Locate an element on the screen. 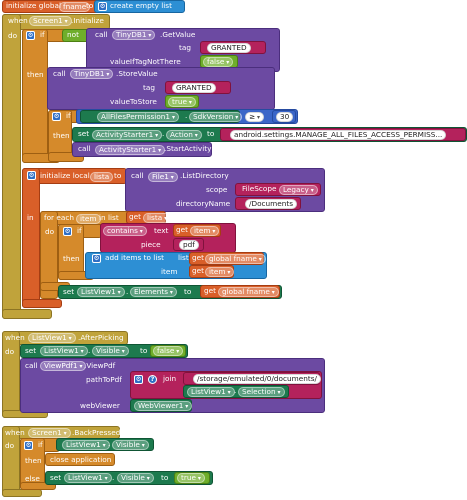  getvalue-method: .GetValue is located at coordinates (178, 34).